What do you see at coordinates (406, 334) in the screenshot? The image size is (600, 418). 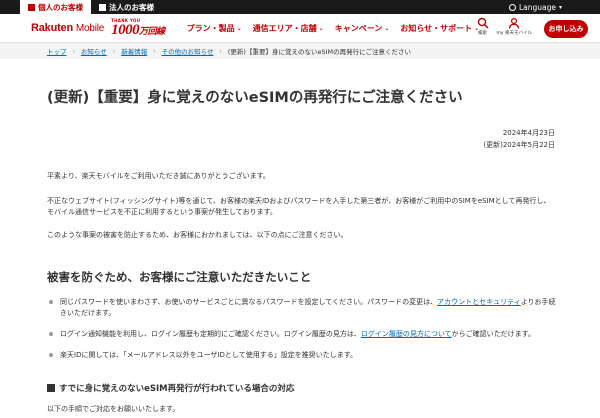 I see `login-history-link: ログイン履歴の見方について` at bounding box center [406, 334].